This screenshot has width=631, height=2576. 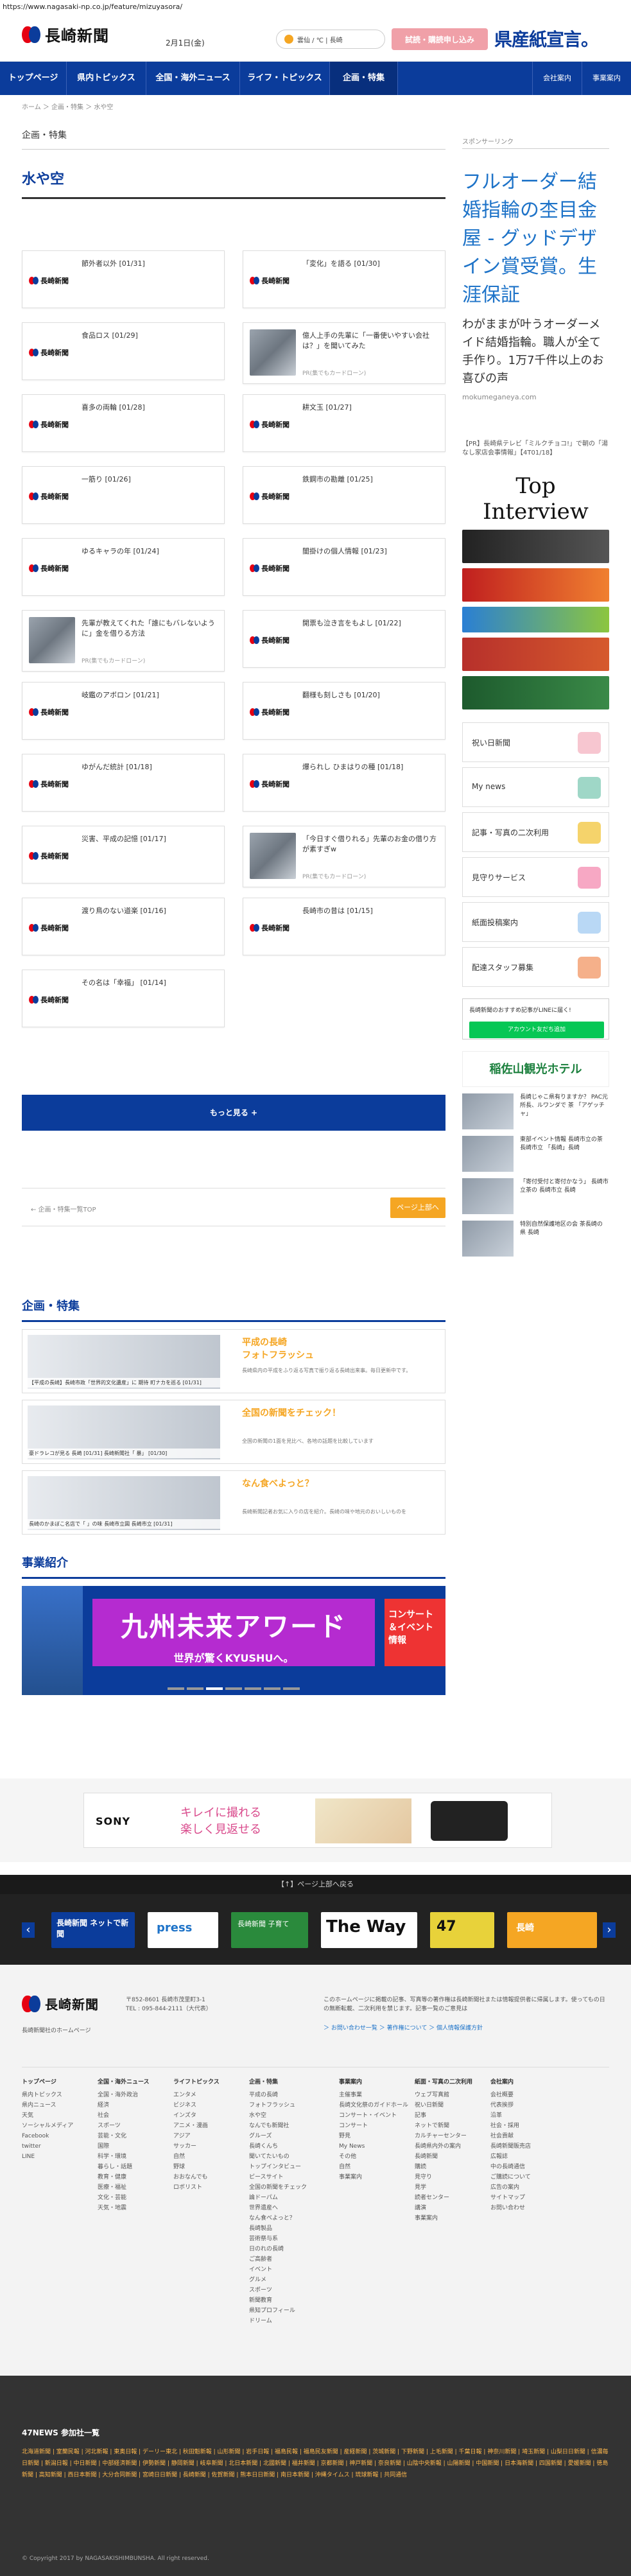 What do you see at coordinates (377, 2136) in the screenshot?
I see `footer-link: 野見` at bounding box center [377, 2136].